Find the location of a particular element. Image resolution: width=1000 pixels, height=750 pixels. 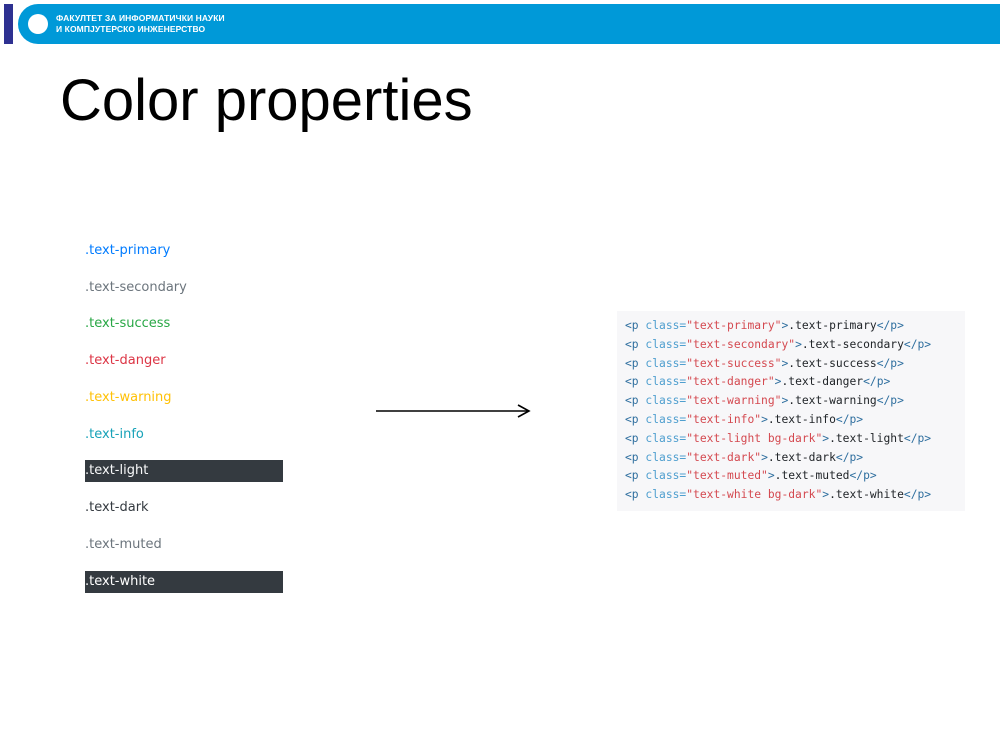

code-class-value: "text-secondary" is located at coordinates (741, 344).